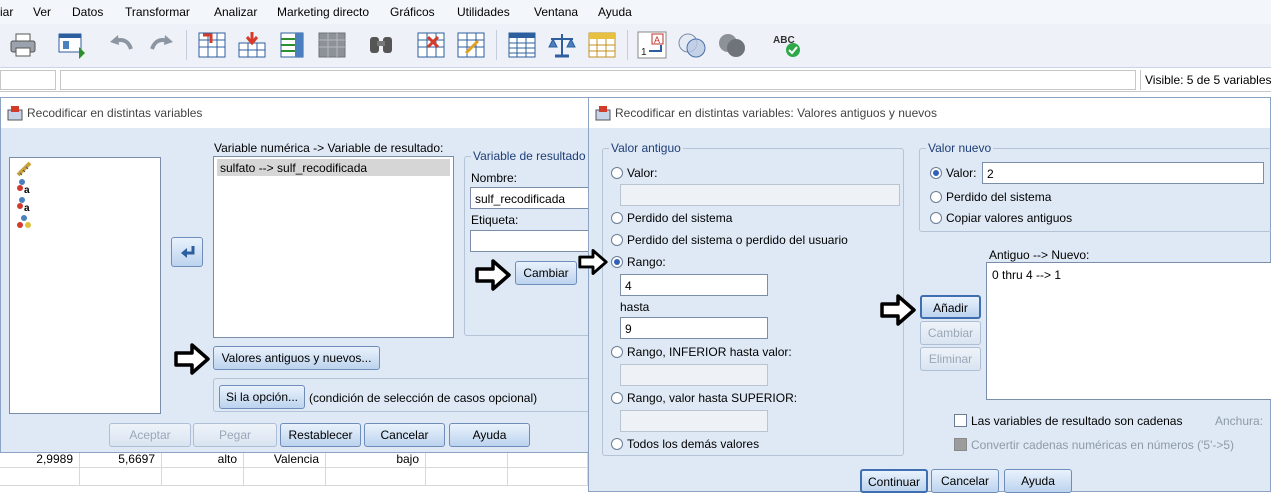 This screenshot has width=1271, height=493. Describe the element at coordinates (87, 12) in the screenshot. I see `menu-datos: Datos` at that location.